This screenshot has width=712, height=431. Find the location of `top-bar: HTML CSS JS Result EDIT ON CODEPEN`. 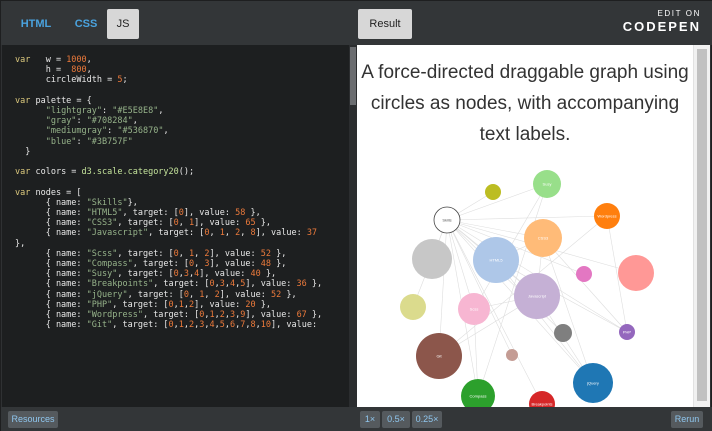

top-bar: HTML CSS JS Result EDIT ON CODEPEN is located at coordinates (356, 23).